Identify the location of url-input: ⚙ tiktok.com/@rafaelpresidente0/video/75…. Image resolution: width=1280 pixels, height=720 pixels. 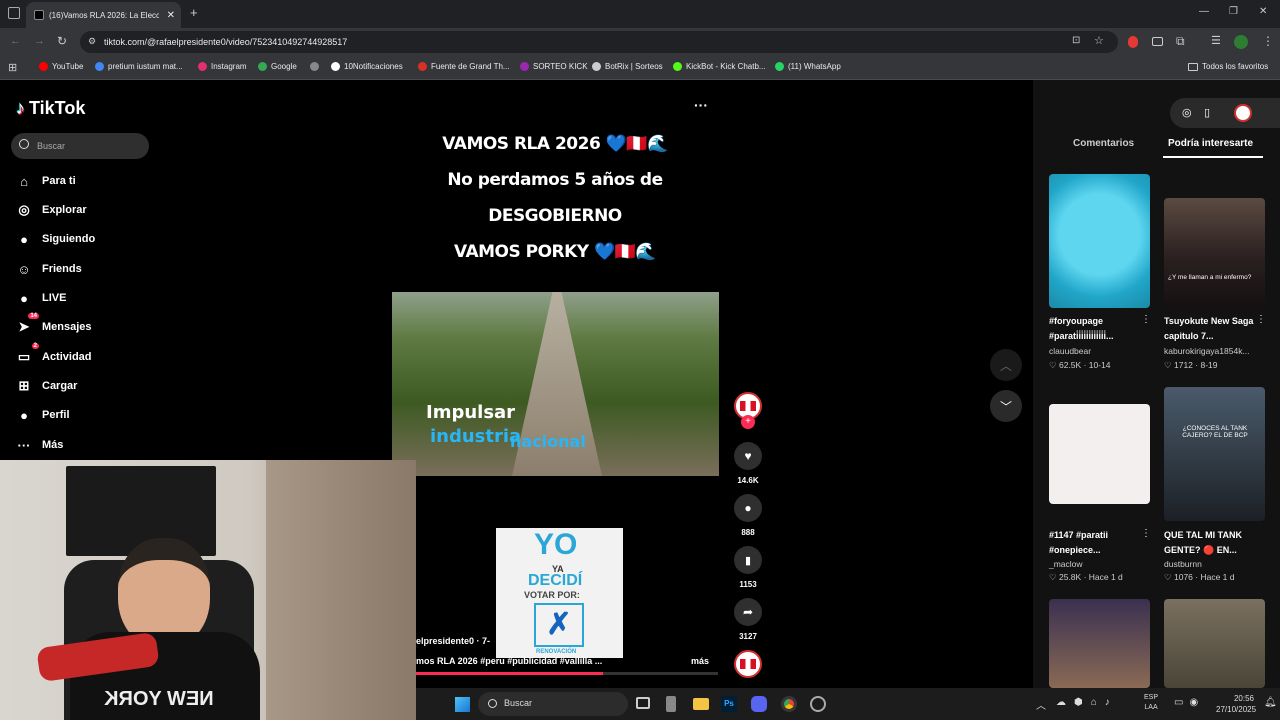
(599, 42).